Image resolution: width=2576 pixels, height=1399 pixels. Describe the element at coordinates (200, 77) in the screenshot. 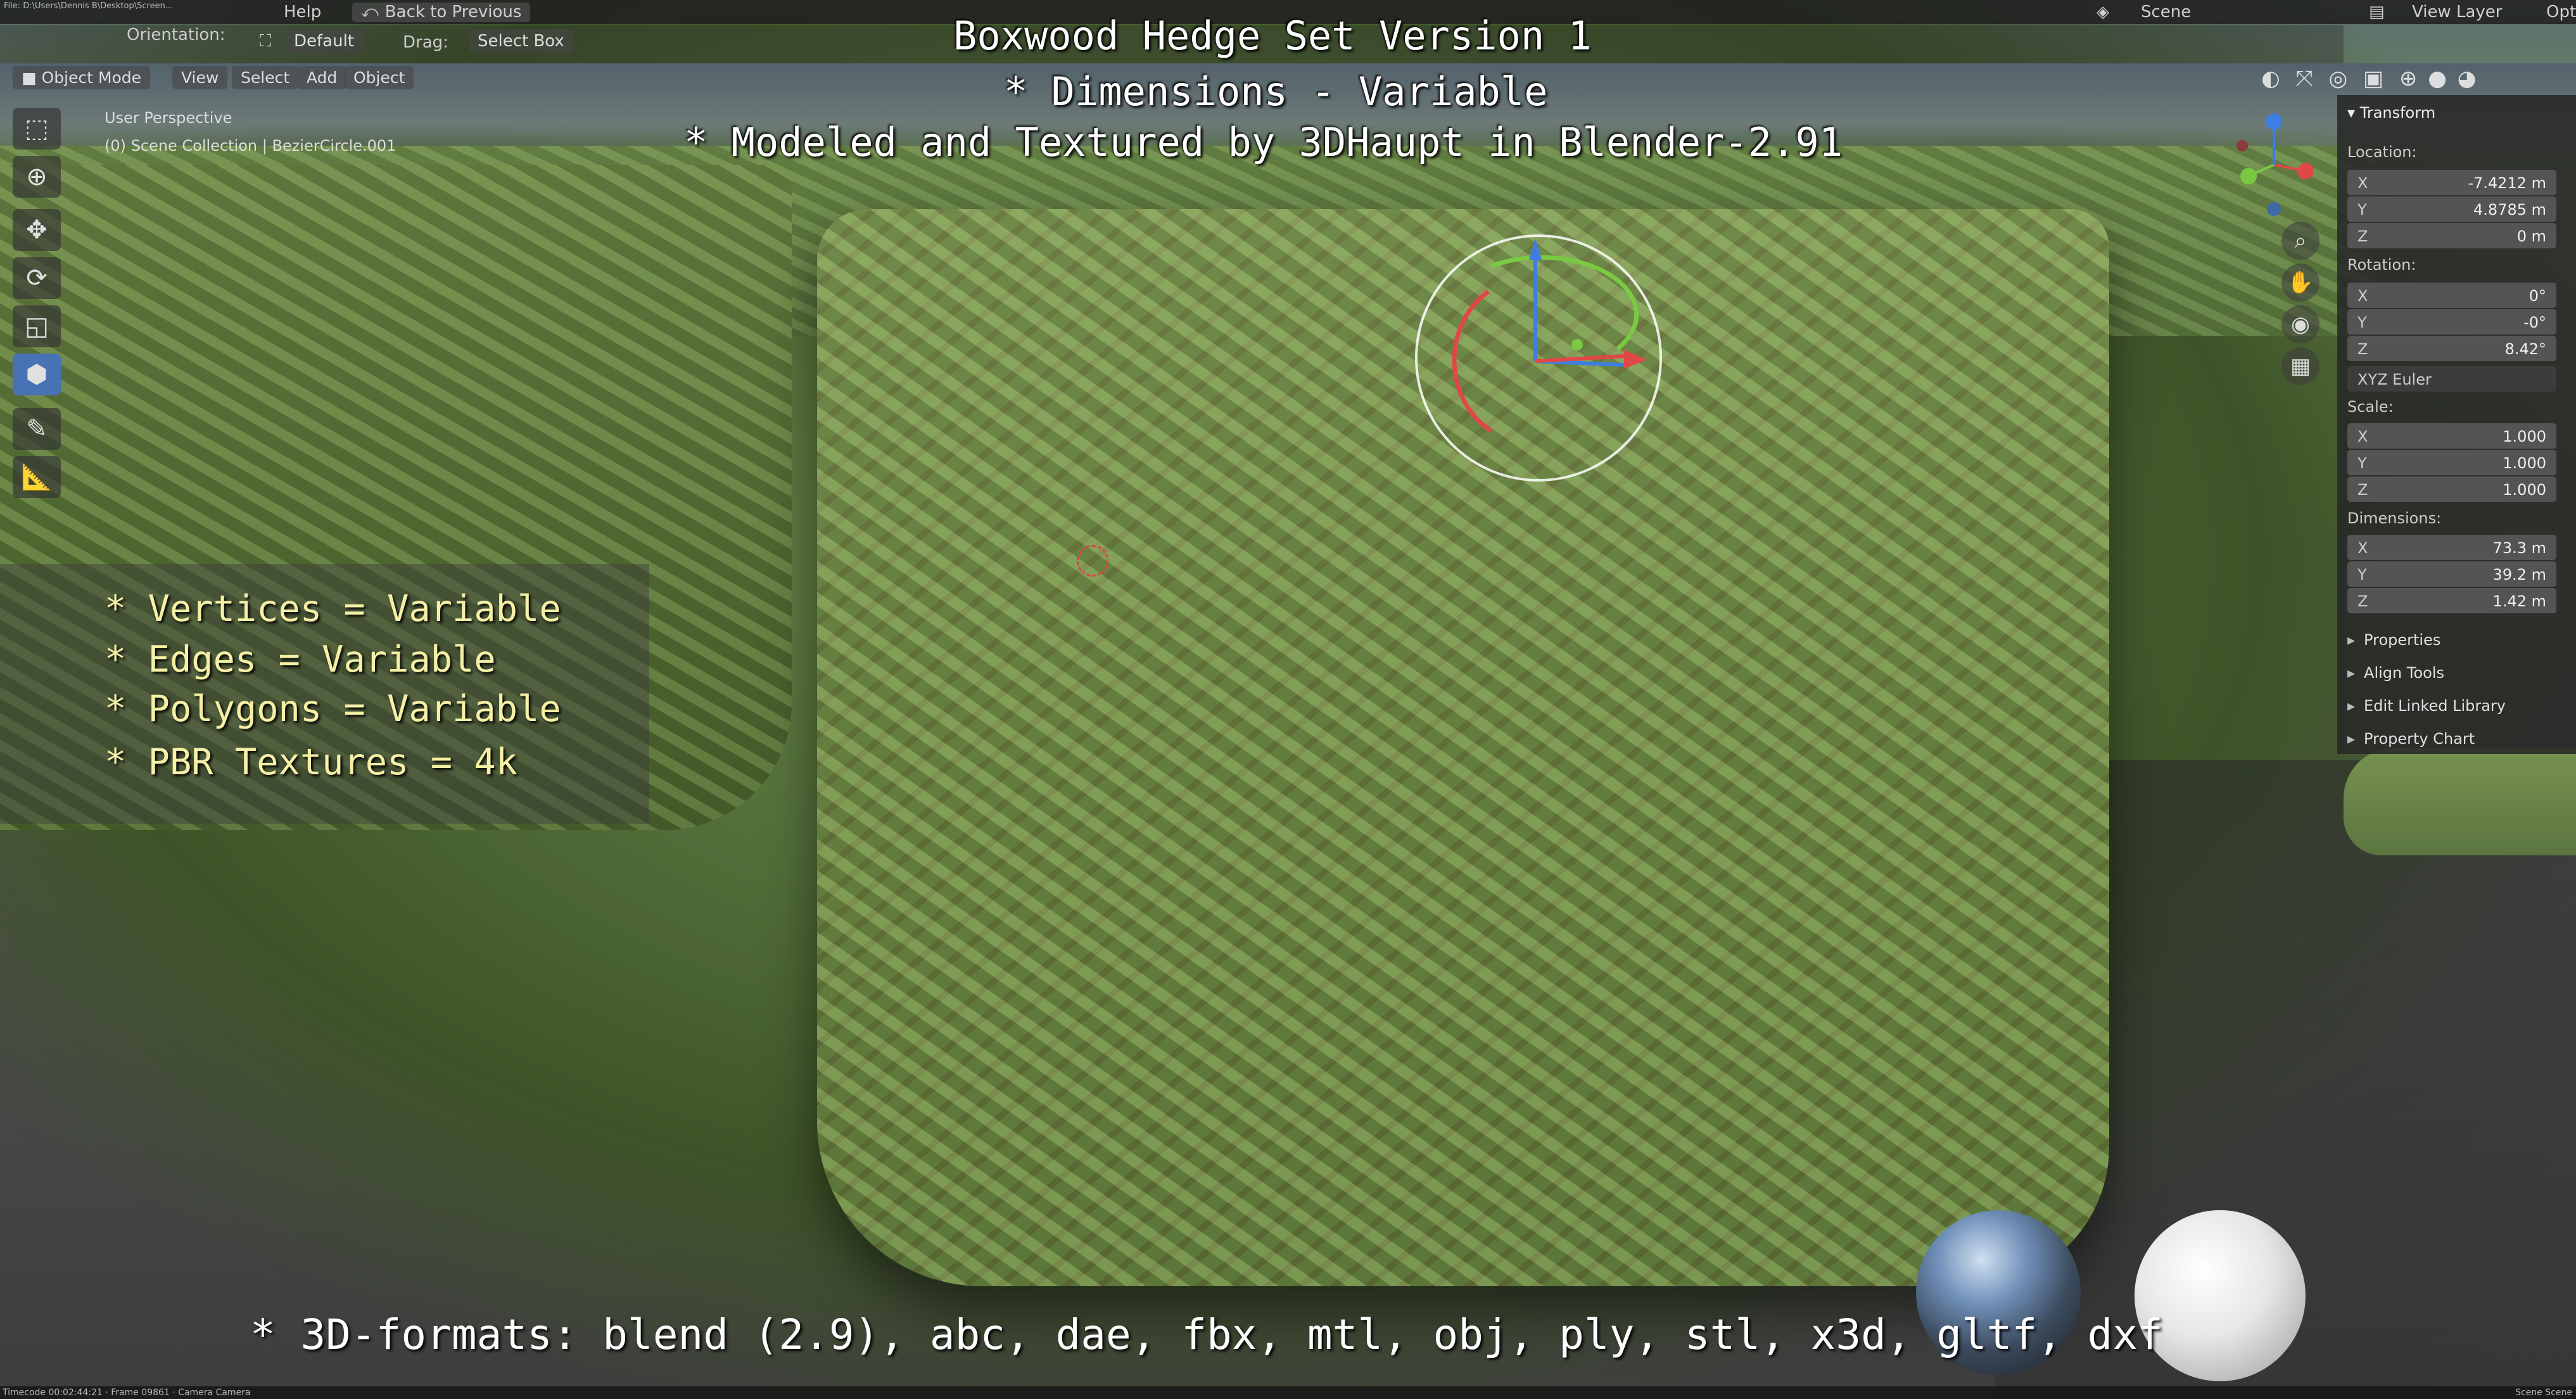

I see `menu-view: View` at that location.